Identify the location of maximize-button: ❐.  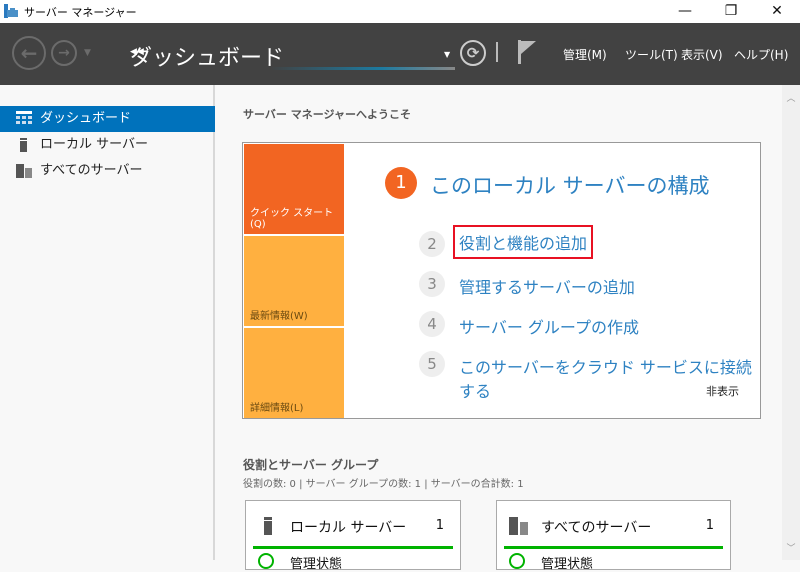
(731, 11).